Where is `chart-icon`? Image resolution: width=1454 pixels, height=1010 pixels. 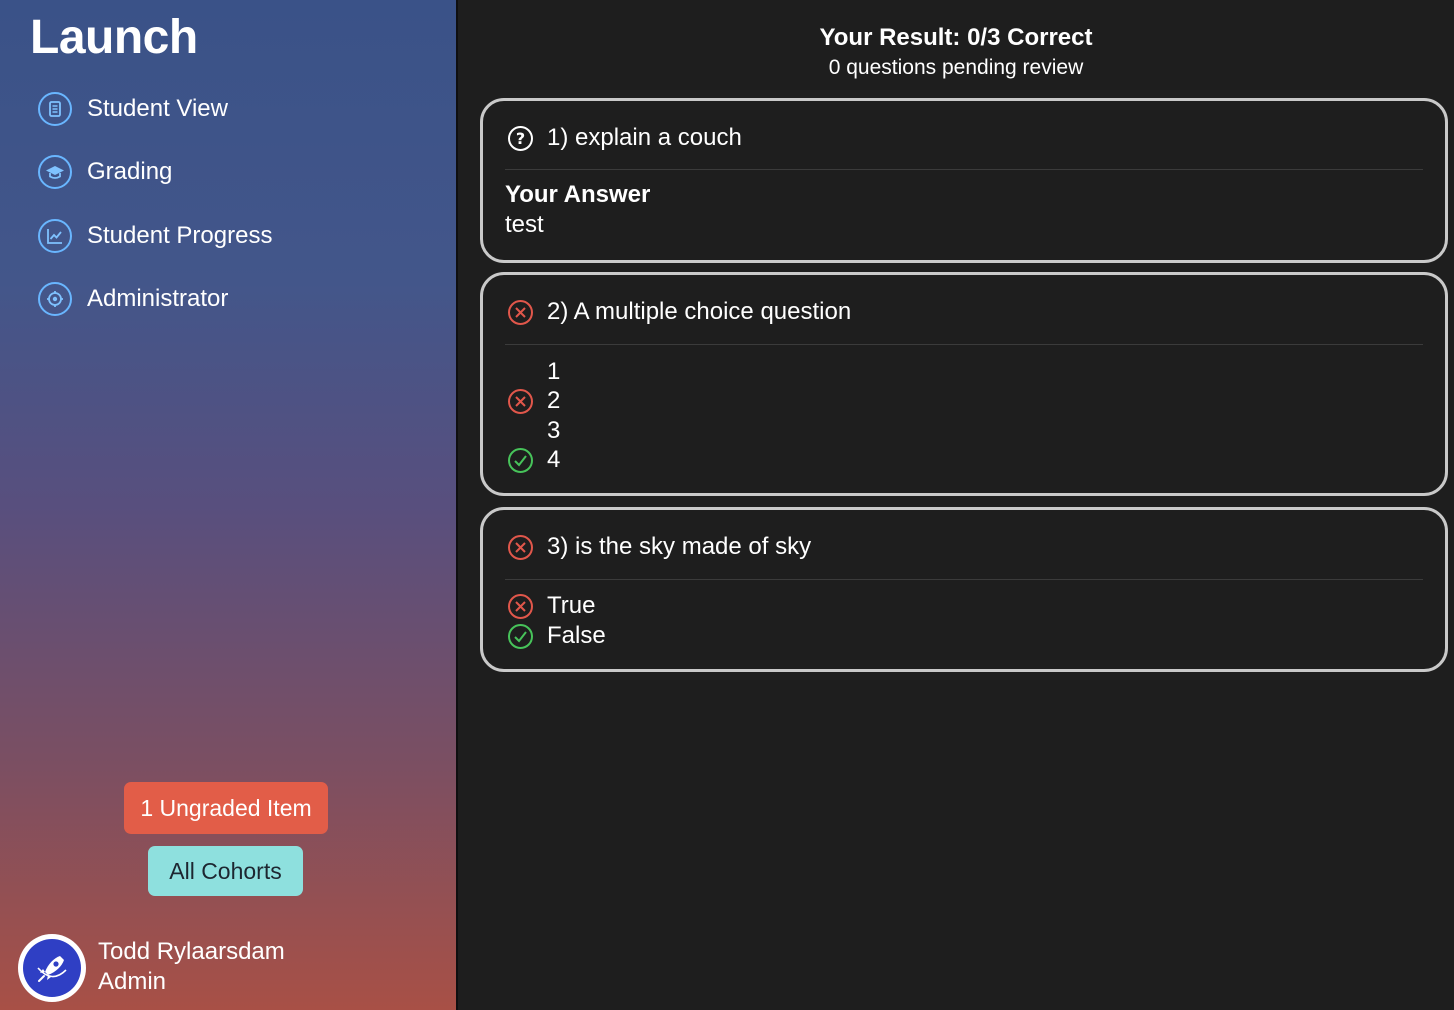 chart-icon is located at coordinates (55, 236).